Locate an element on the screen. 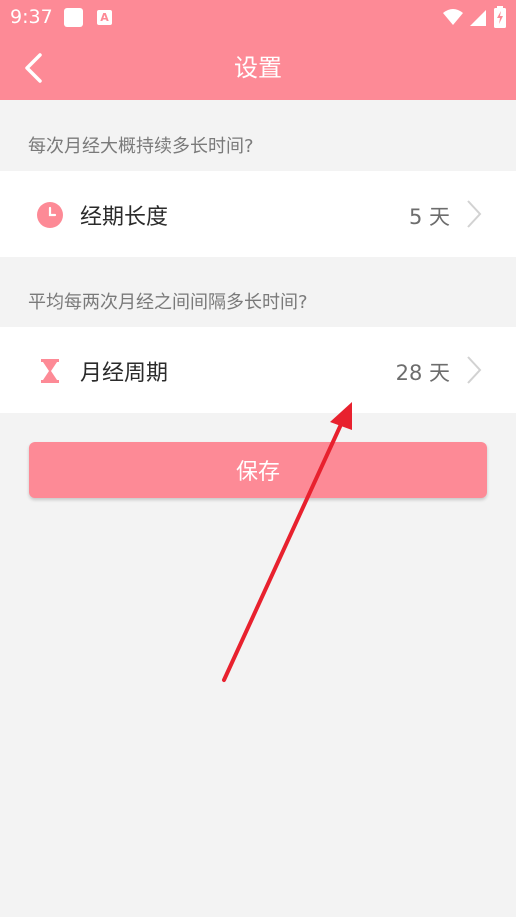  cycle-length-row: 月经周期 28 天 is located at coordinates (258, 370).